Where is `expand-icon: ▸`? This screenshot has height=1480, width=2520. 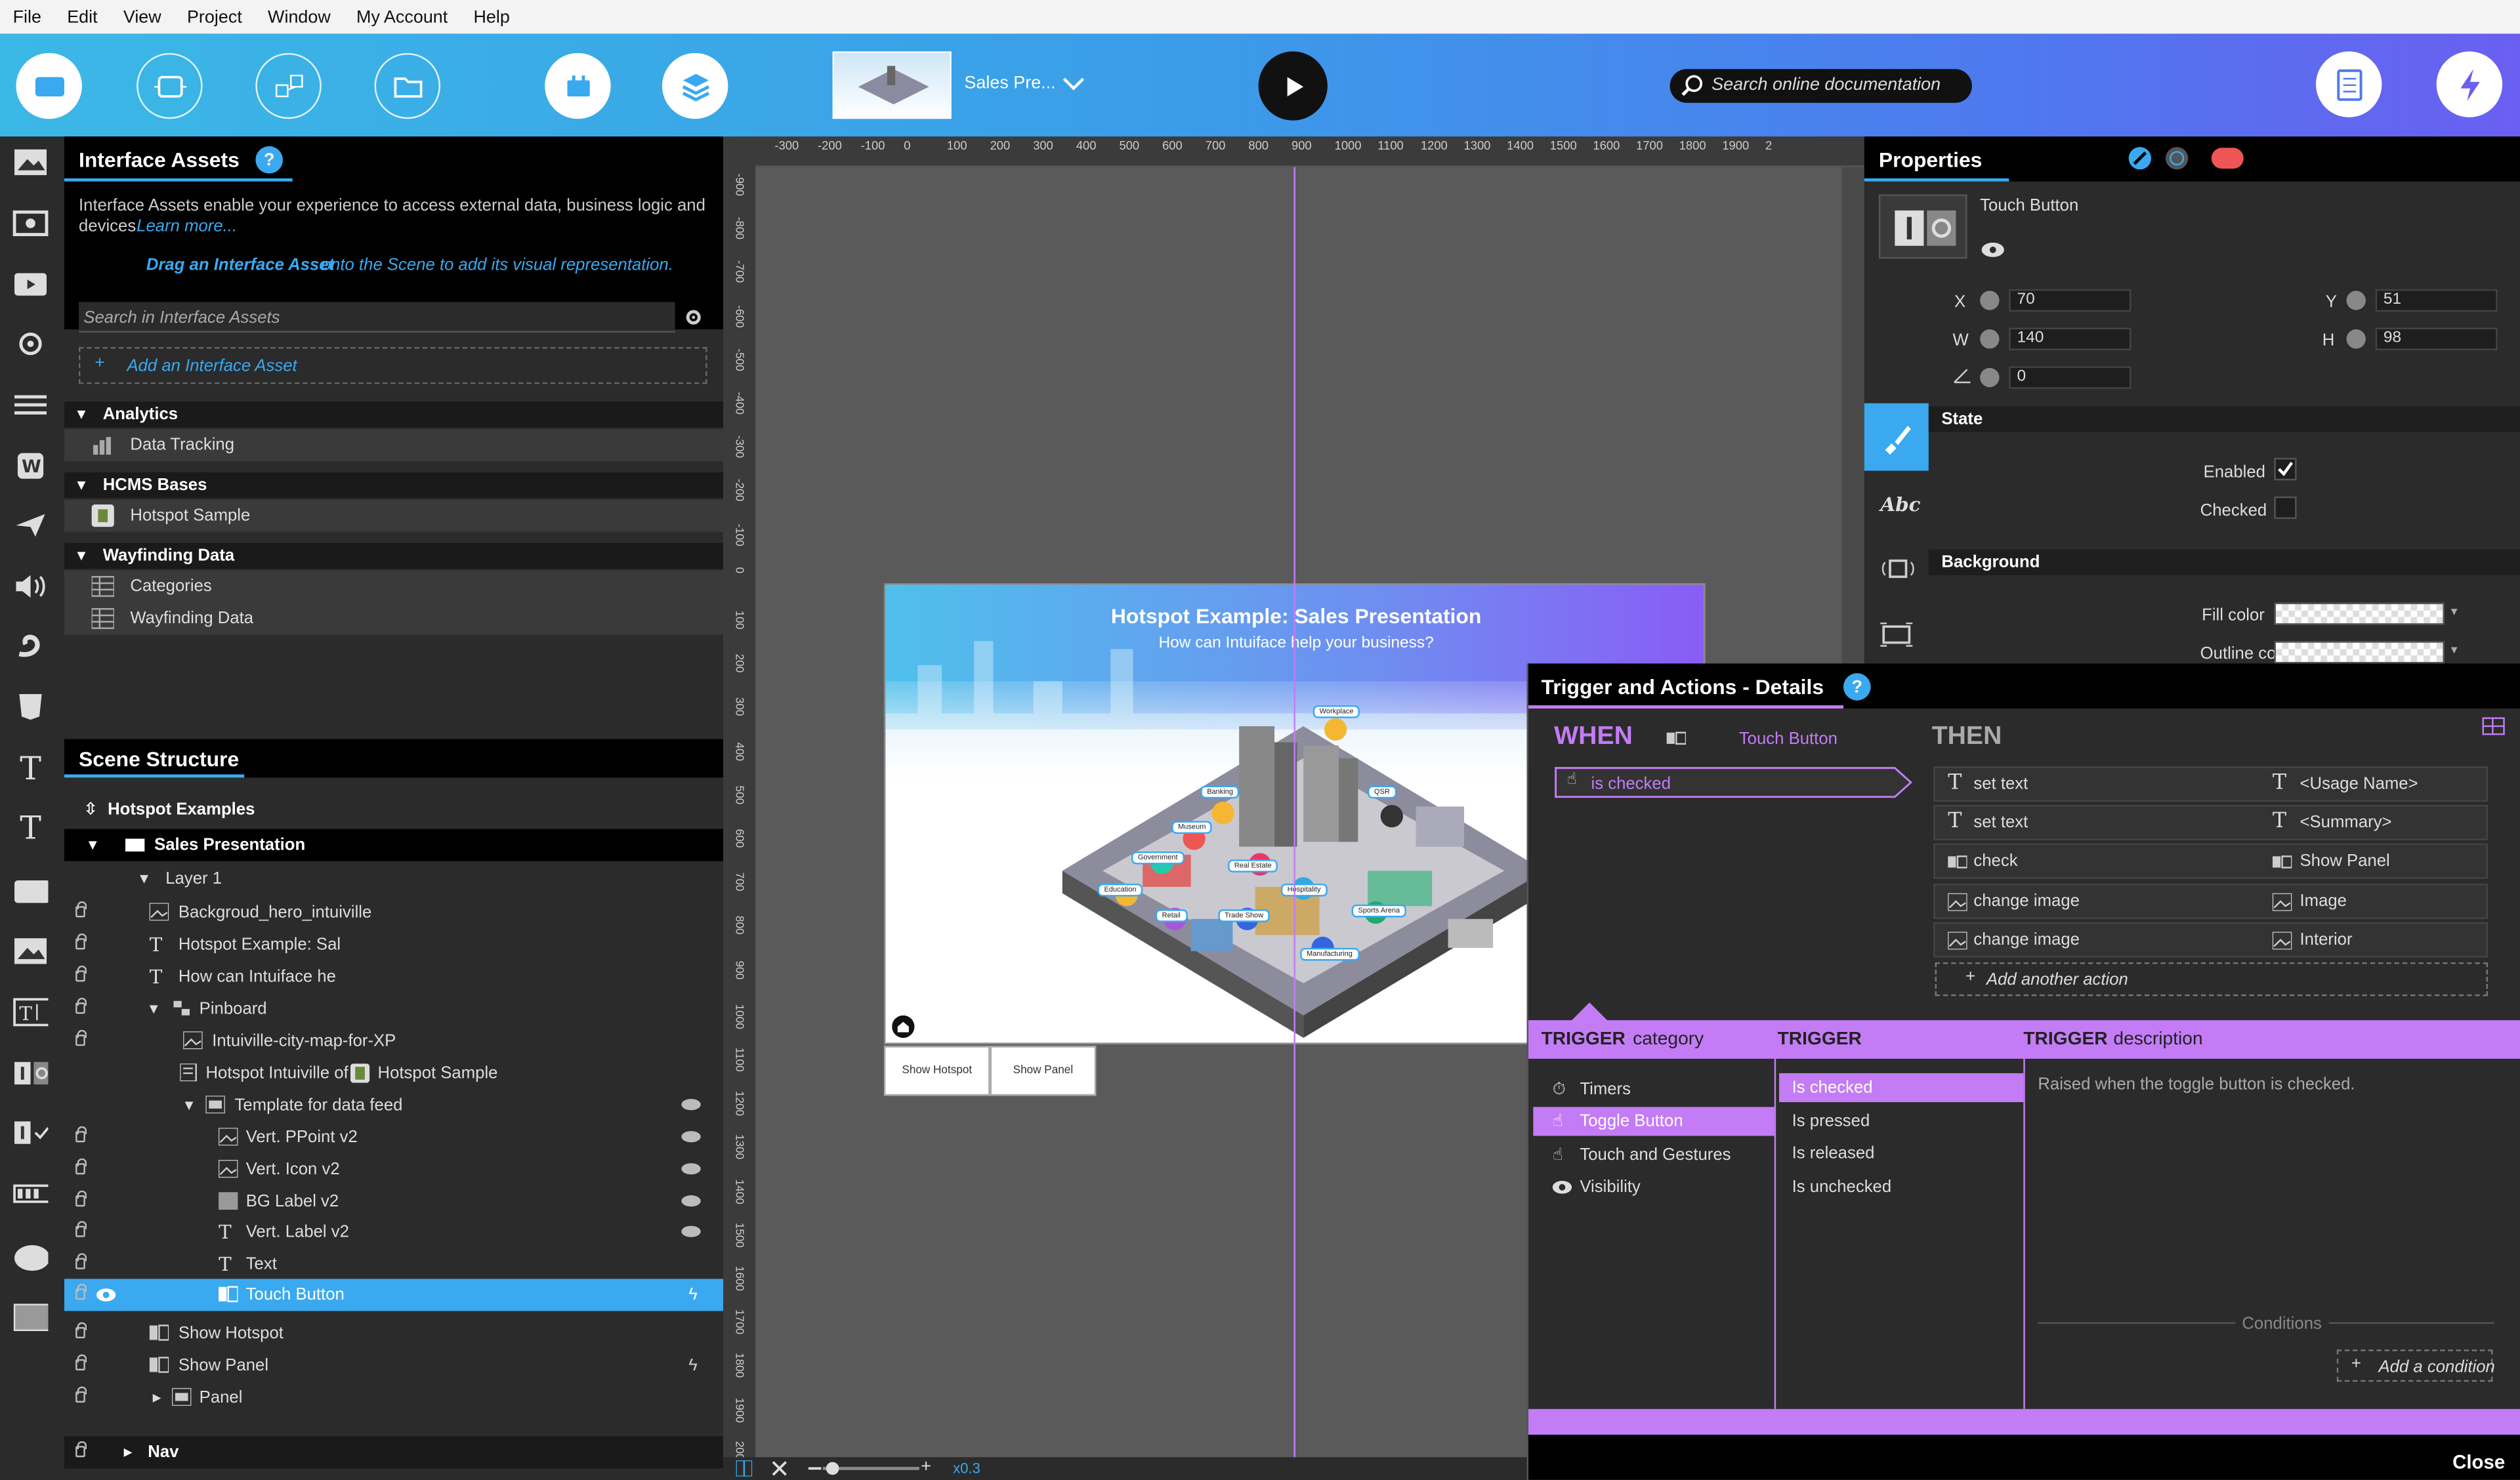 expand-icon: ▸ is located at coordinates (128, 1452).